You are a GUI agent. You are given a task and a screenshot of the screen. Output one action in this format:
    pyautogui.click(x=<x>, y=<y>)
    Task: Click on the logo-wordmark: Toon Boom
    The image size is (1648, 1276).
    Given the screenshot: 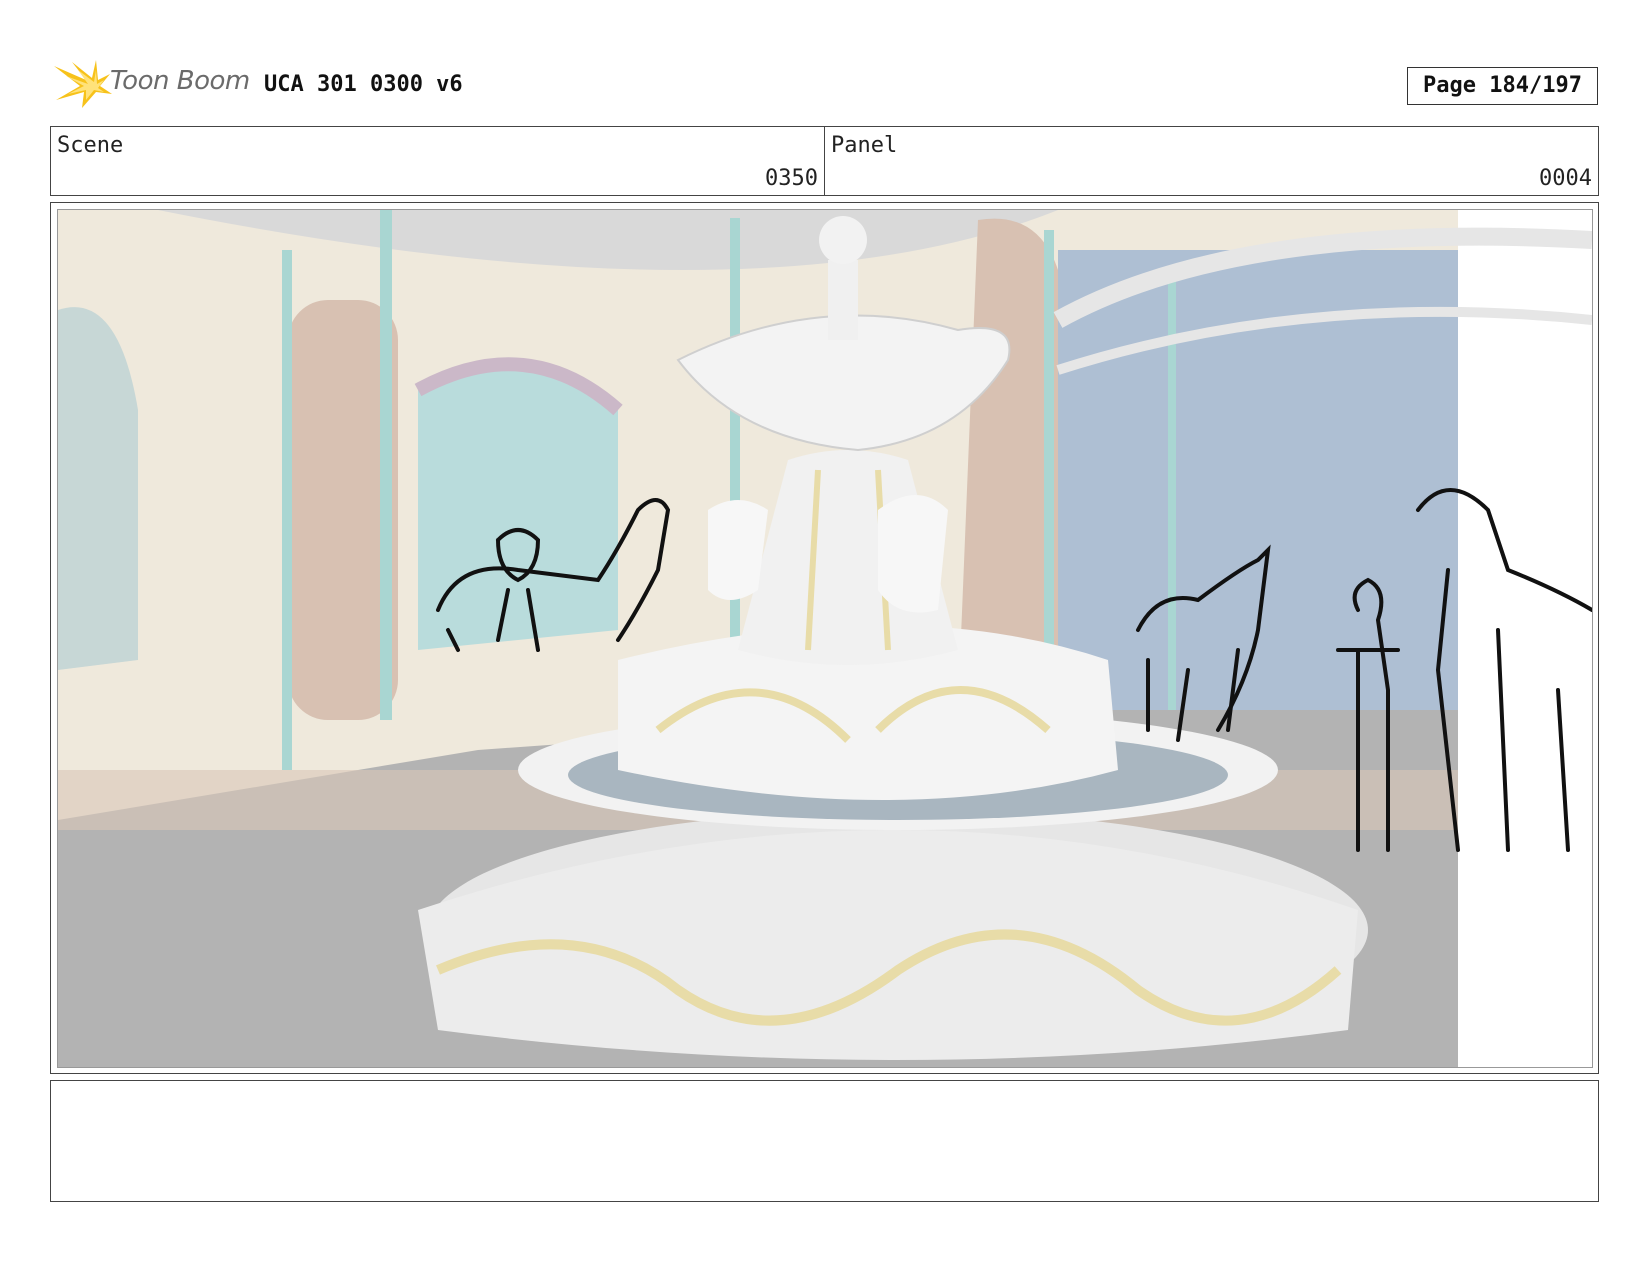 What is the action you would take?
    pyautogui.click(x=180, y=81)
    